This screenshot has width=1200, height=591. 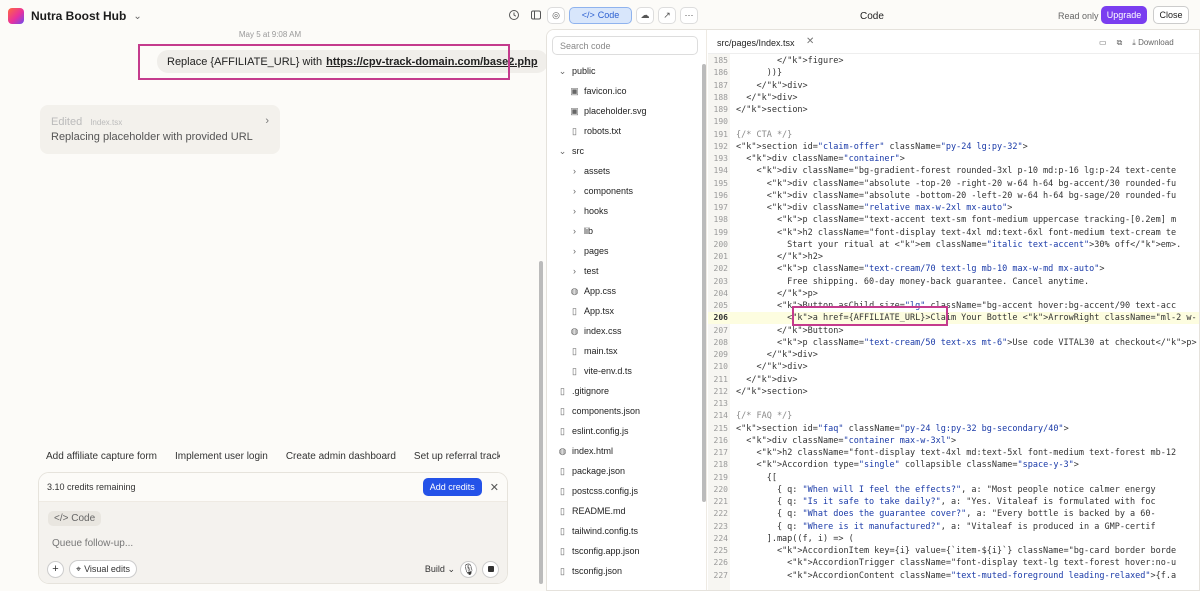 What do you see at coordinates (953, 355) in the screenshot?
I see `code-line: 209 </"k">div>` at bounding box center [953, 355].